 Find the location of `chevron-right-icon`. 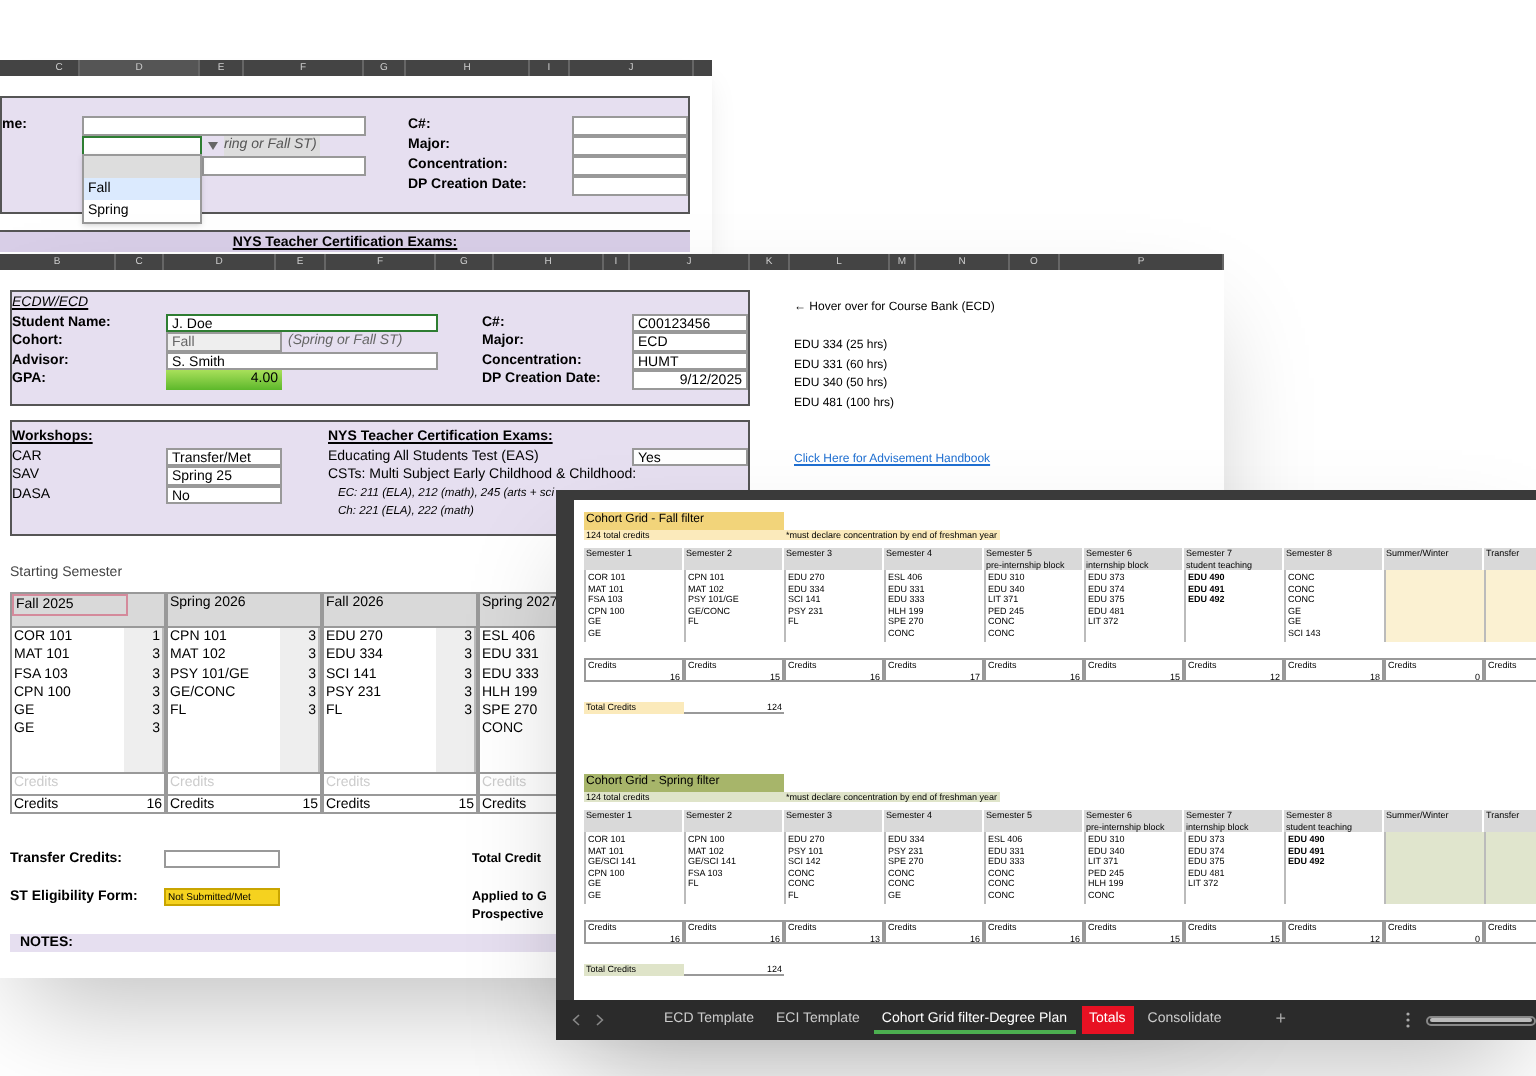

chevron-right-icon is located at coordinates (600, 1020).